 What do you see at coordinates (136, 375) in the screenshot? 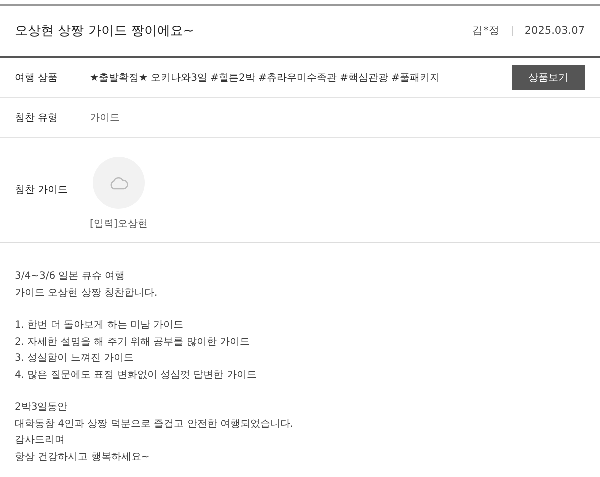
I see `review-text-line: 4. 많은 질문에도 표정 변화없이 성심껏 답변한 가이드` at bounding box center [136, 375].